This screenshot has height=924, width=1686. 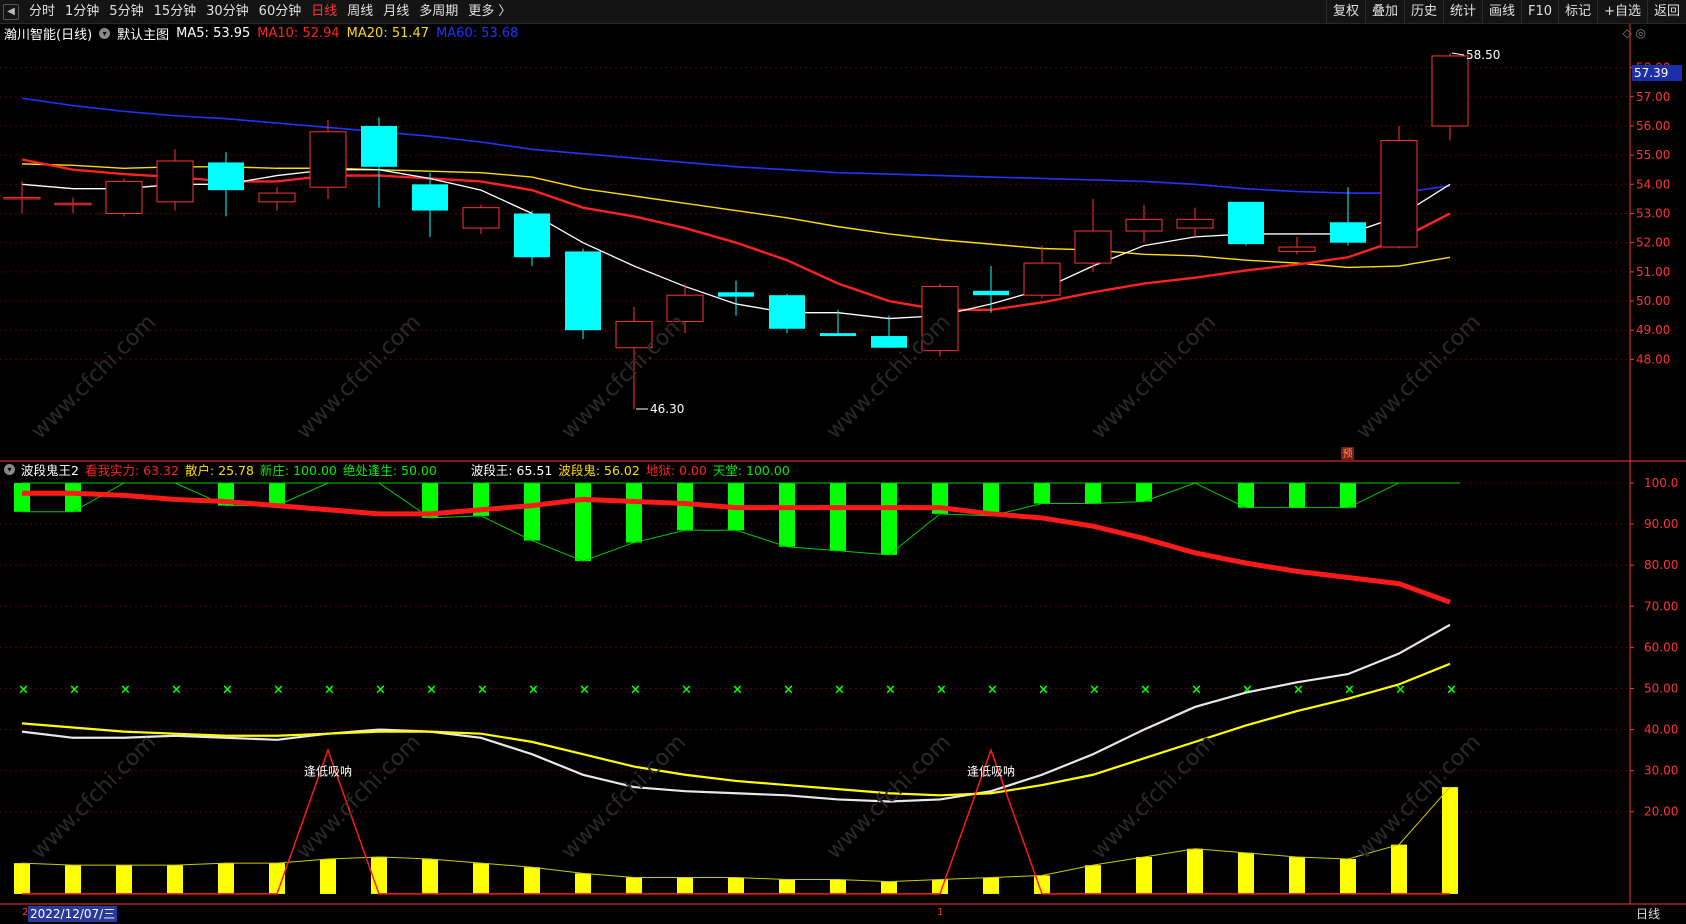 I want to click on price-tick-label: 50.00, so click(x=1653, y=301).